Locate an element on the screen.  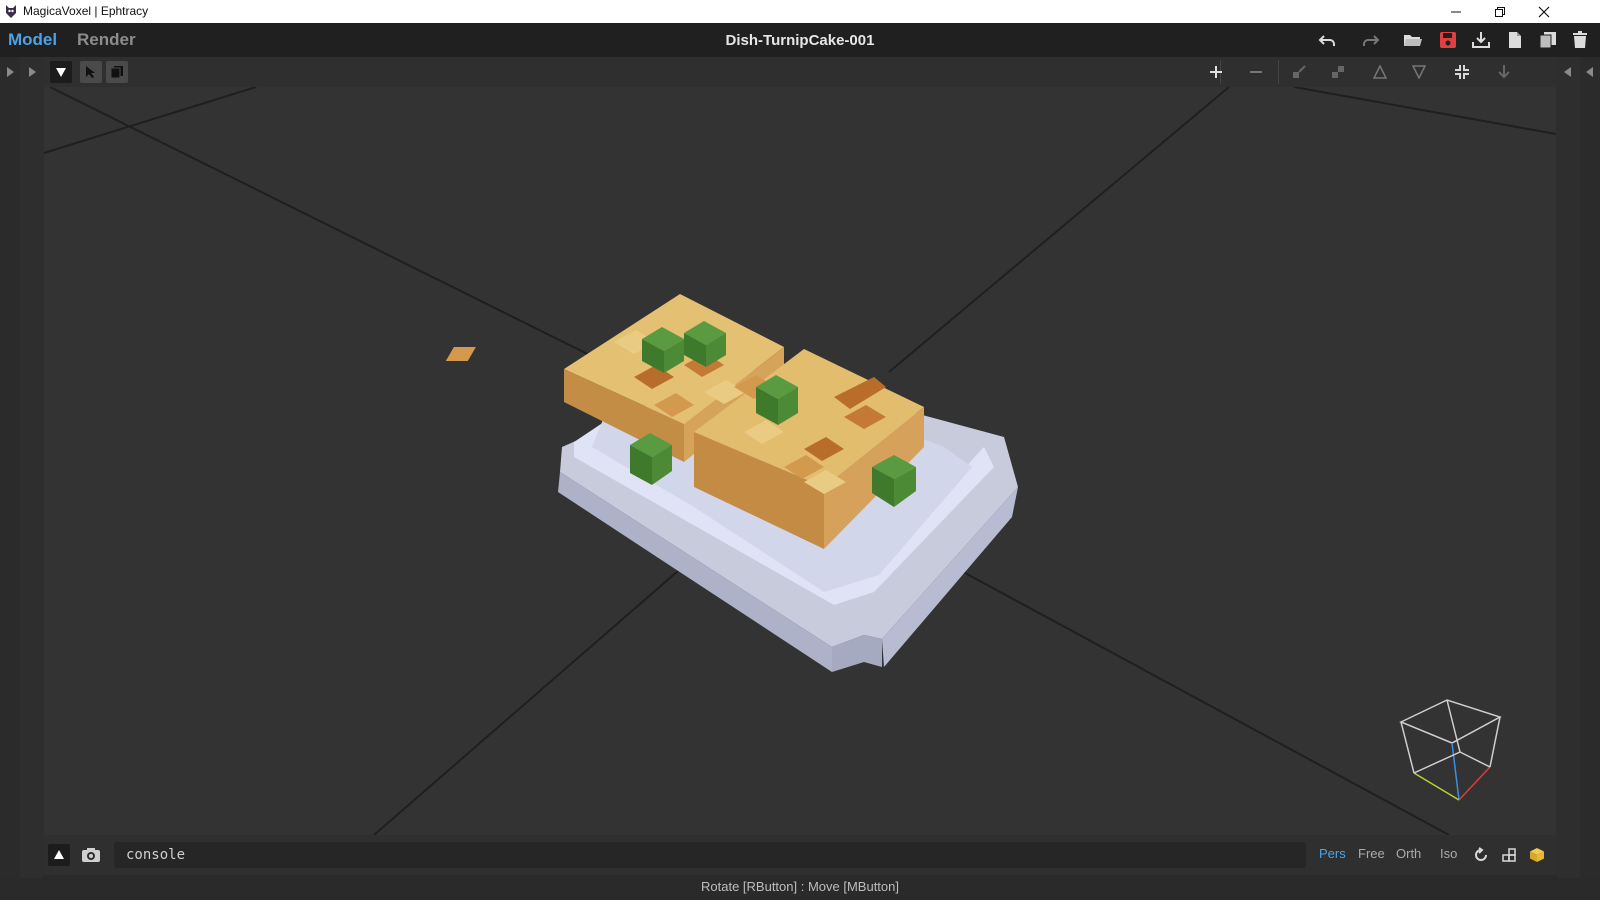
view-mode-pers: Pers is located at coordinates (1332, 853).